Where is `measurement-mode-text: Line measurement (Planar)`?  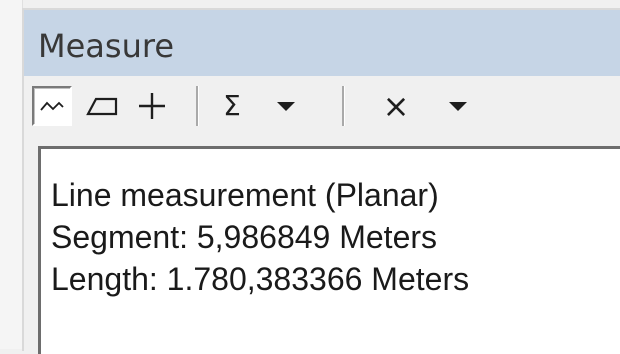 measurement-mode-text: Line measurement (Planar) is located at coordinates (245, 195).